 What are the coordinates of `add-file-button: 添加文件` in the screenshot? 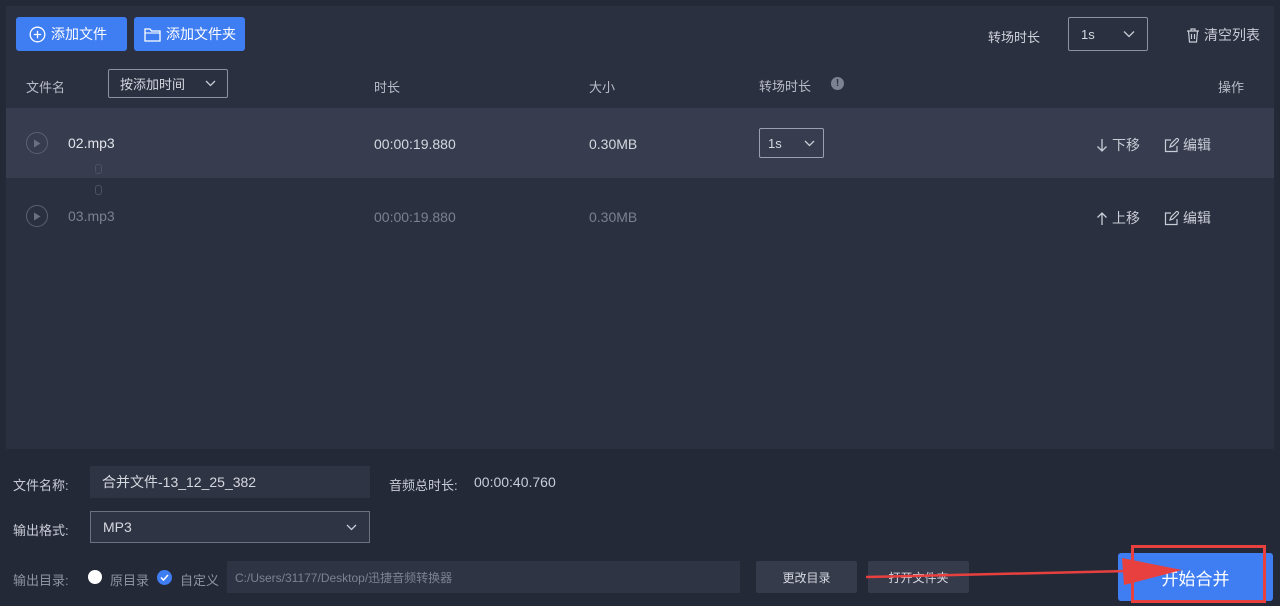 It's located at (71, 34).